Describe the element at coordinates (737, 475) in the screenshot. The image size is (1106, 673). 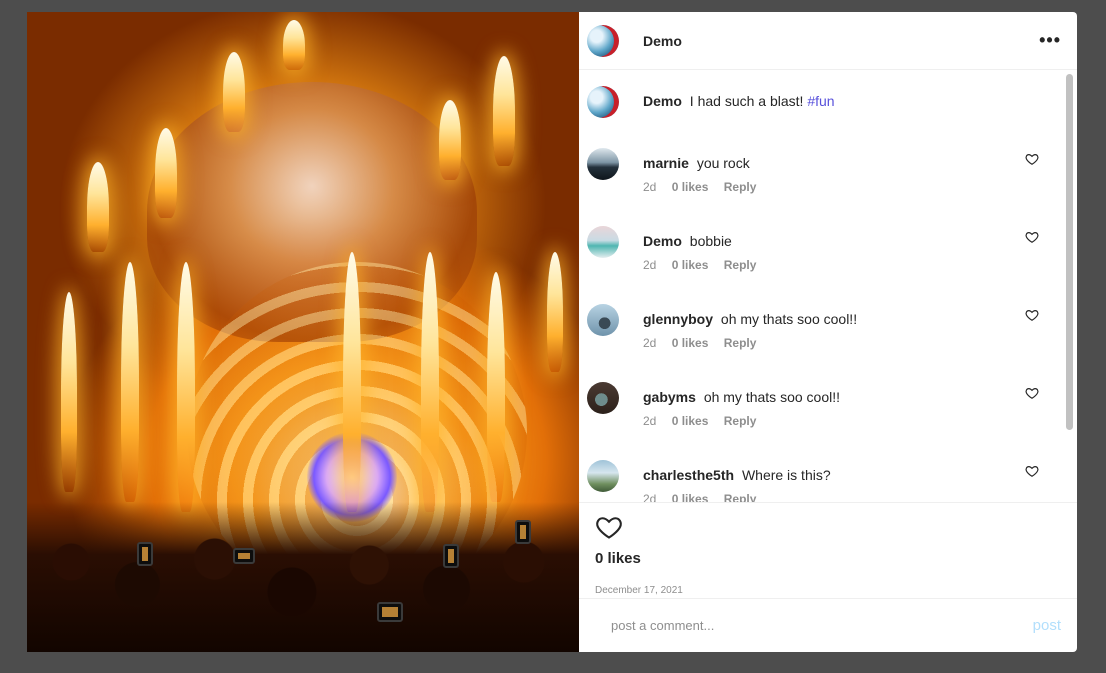
I see `comment-text: charlesthe5th Where is this?` at that location.